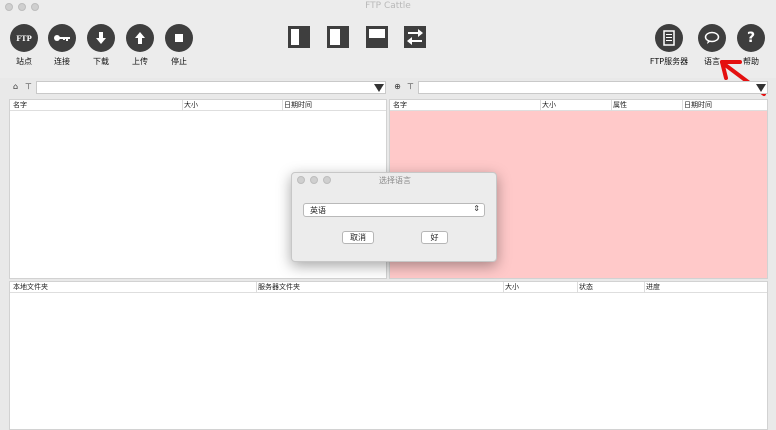  What do you see at coordinates (761, 88) in the screenshot?
I see `remote-path-dropdown-icon` at bounding box center [761, 88].